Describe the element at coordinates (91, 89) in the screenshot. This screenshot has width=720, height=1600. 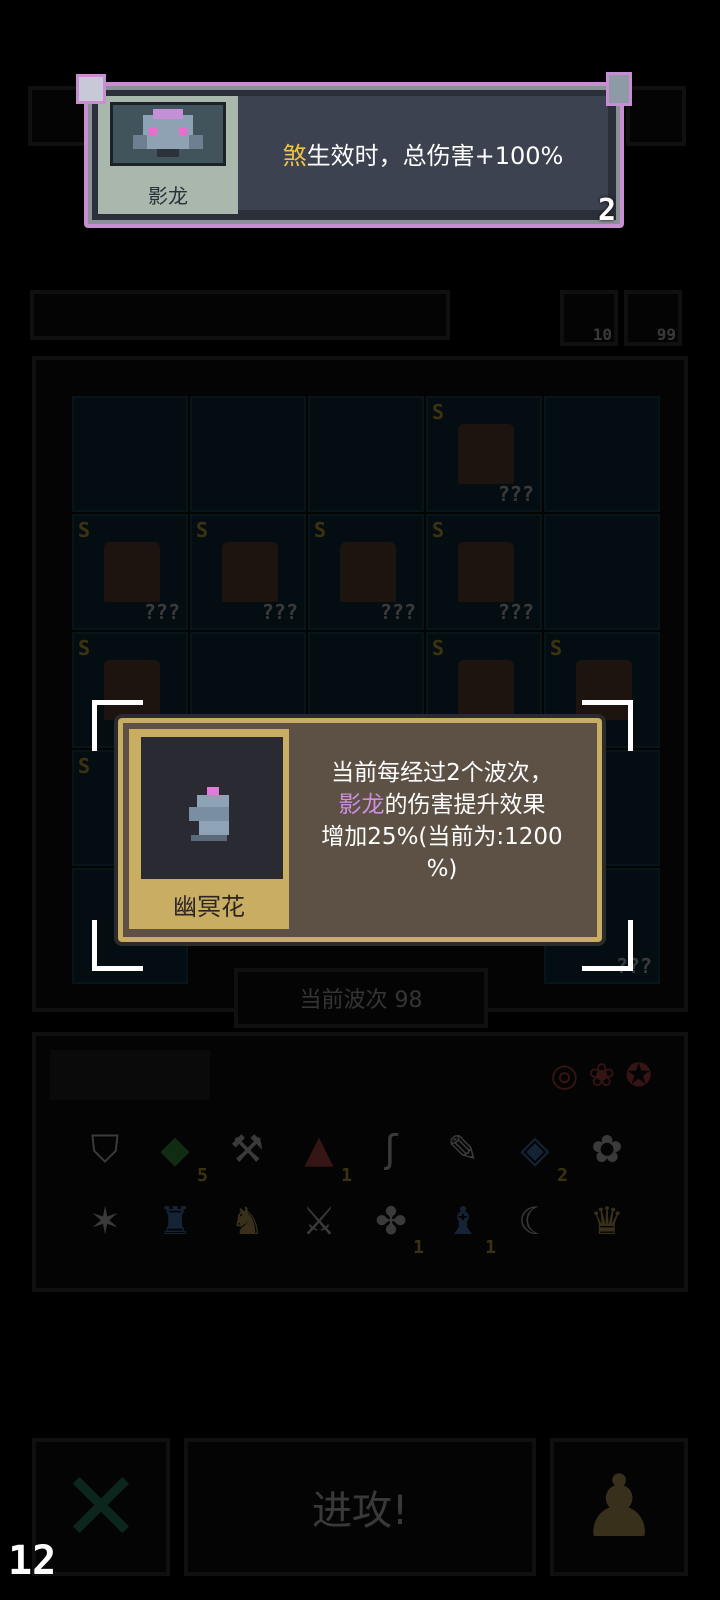
I see `corner-ornament-icon` at that location.